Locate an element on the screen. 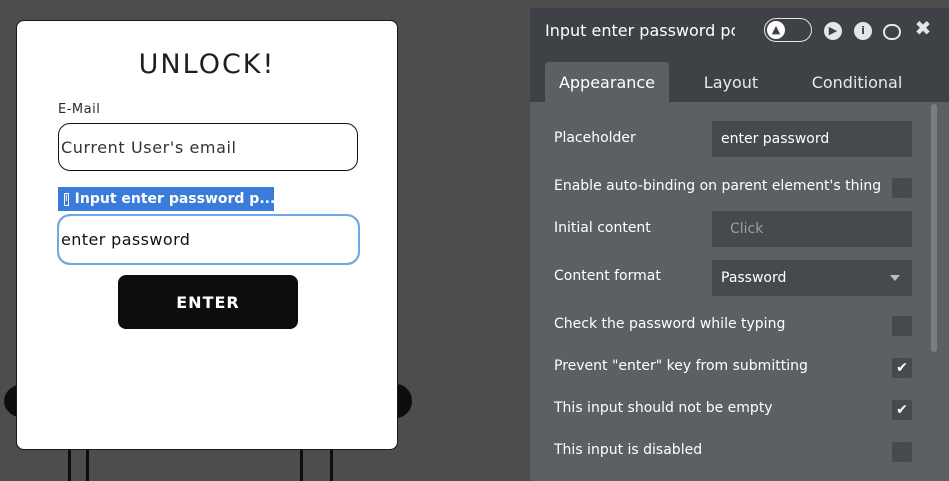  chat-icon is located at coordinates (892, 32).